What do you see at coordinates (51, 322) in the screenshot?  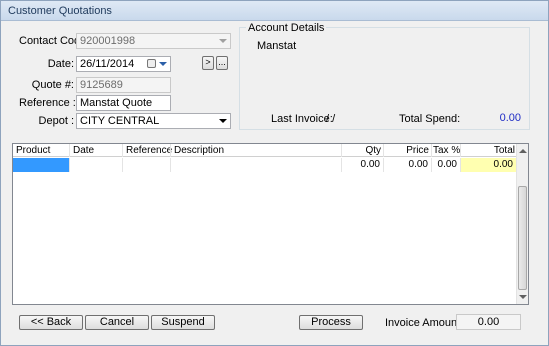 I see `back-button: << Back` at bounding box center [51, 322].